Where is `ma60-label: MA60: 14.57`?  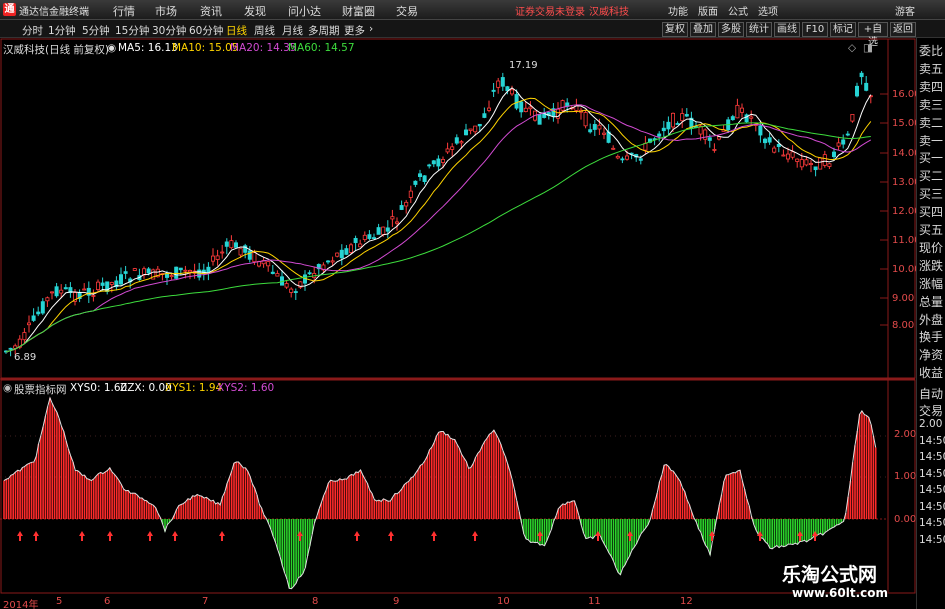
ma60-label: MA60: 14.57 is located at coordinates (321, 48).